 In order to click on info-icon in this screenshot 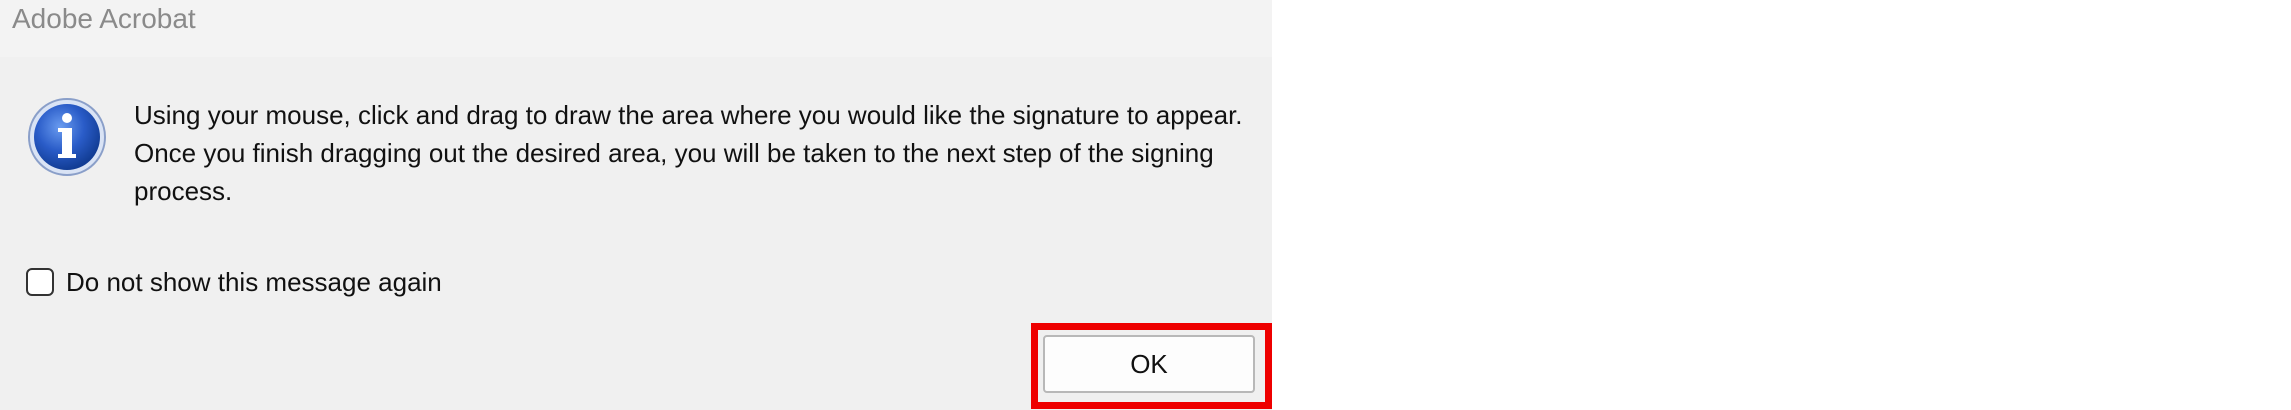, I will do `click(67, 137)`.